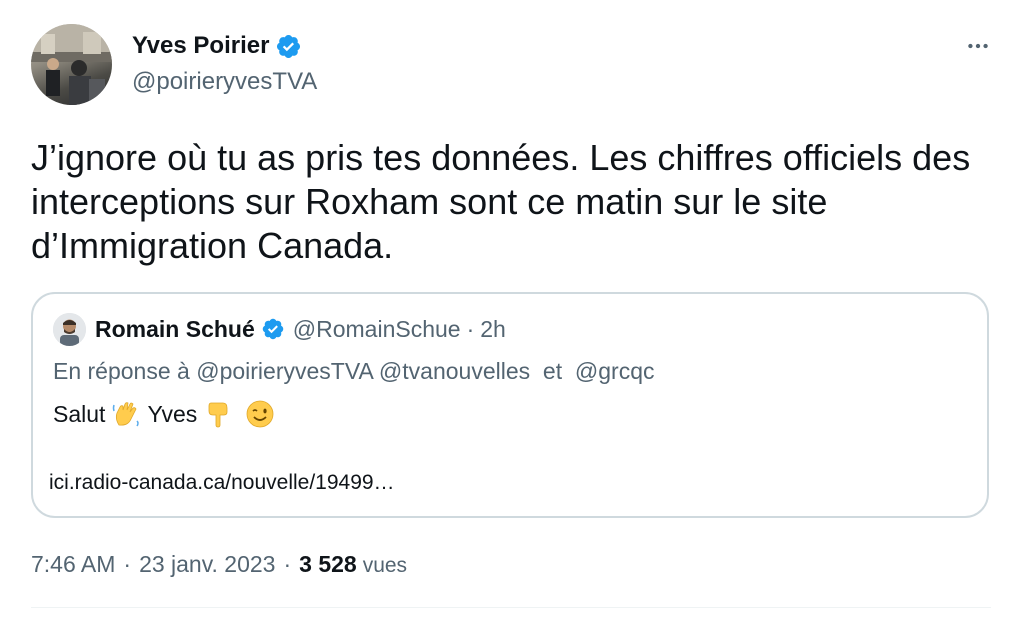 The width and height of the screenshot is (1016, 620). I want to click on more-horizontal-icon, so click(978, 46).